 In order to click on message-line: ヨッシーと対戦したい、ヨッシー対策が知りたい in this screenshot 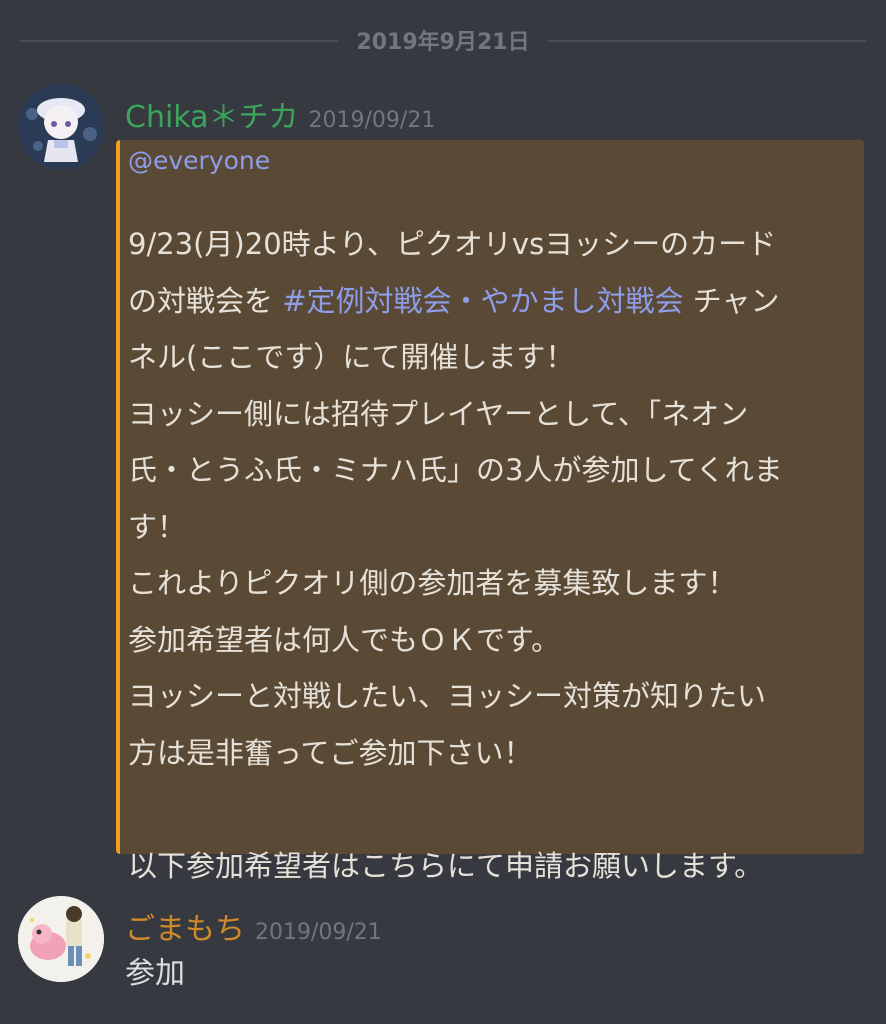, I will do `click(447, 696)`.